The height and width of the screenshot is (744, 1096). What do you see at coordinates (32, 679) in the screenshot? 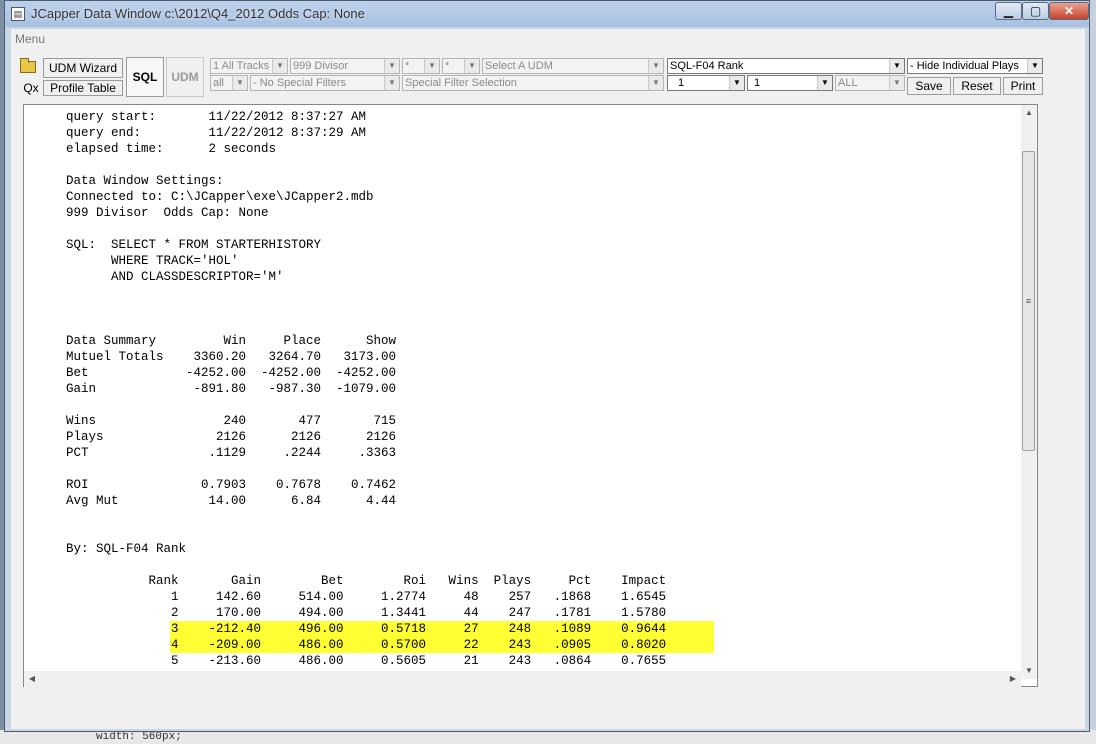
I see `scroll-left-icon: ◀` at bounding box center [32, 679].